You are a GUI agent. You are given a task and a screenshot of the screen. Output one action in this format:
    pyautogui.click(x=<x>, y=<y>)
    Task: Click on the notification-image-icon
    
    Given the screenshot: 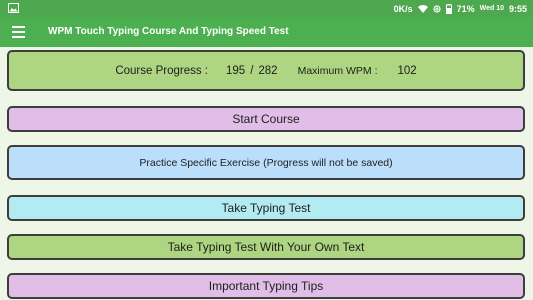 What is the action you would take?
    pyautogui.click(x=13, y=8)
    